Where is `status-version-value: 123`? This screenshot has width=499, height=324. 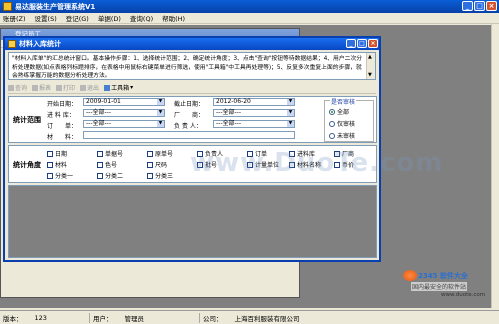
status-version-value: 123 is located at coordinates (40, 317).